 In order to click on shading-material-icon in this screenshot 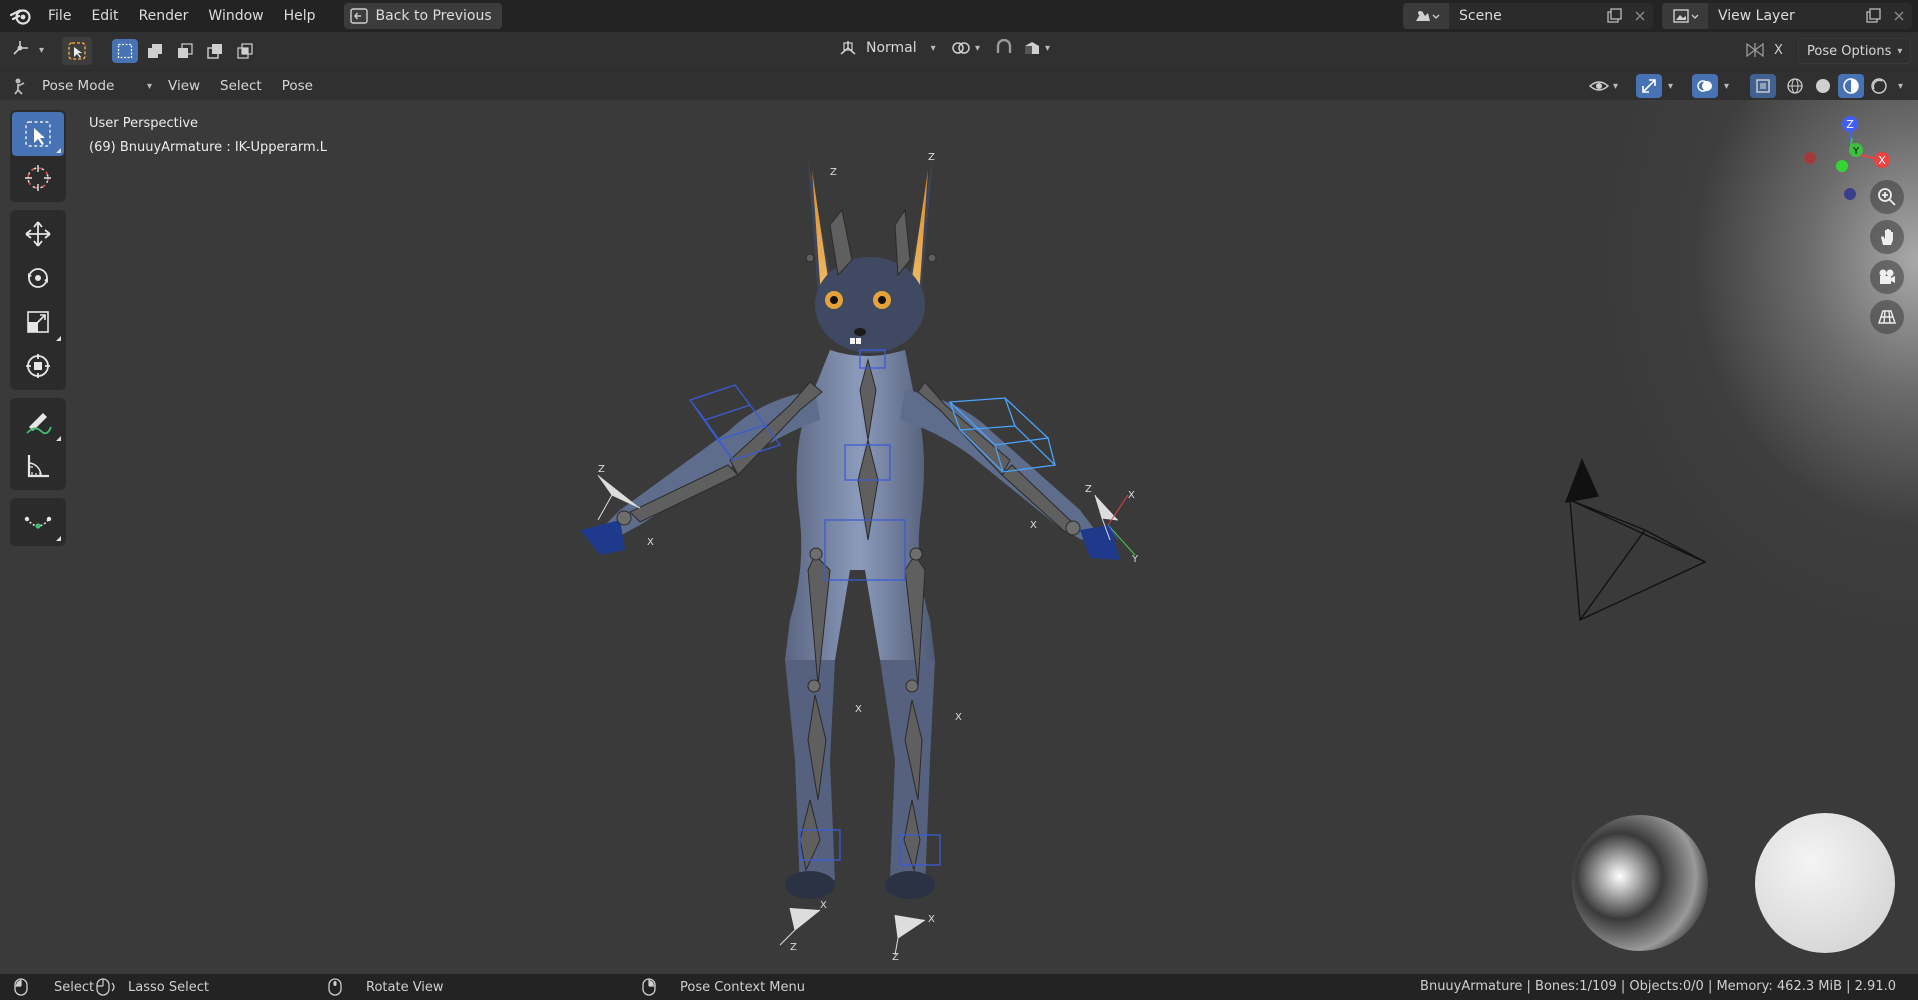, I will do `click(1851, 86)`.